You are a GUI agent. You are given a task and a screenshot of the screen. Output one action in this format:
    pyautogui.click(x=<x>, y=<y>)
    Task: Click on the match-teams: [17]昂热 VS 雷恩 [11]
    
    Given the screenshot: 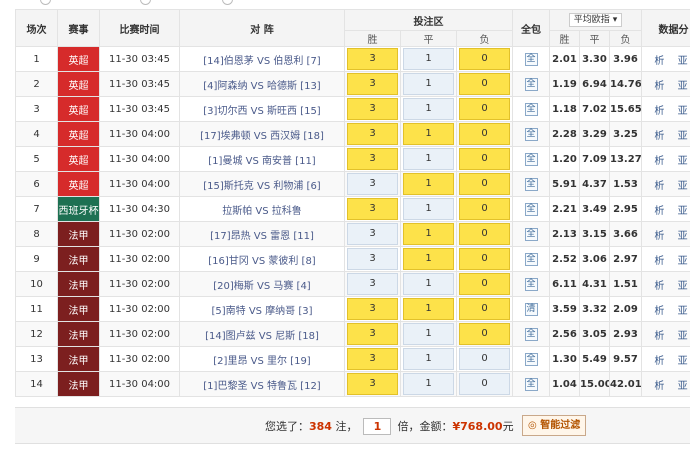 What is the action you would take?
    pyautogui.click(x=262, y=234)
    